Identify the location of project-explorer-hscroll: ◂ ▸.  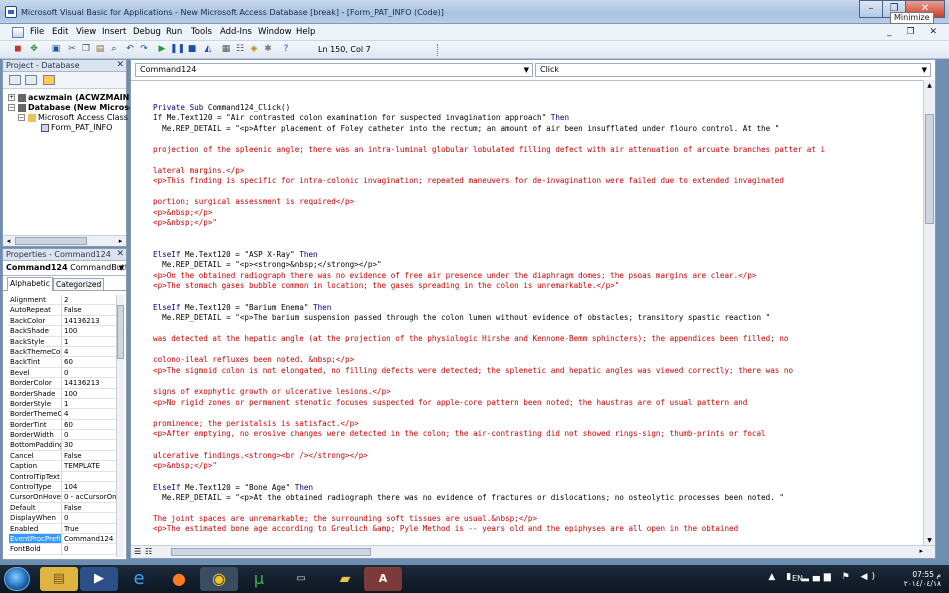
(64, 240).